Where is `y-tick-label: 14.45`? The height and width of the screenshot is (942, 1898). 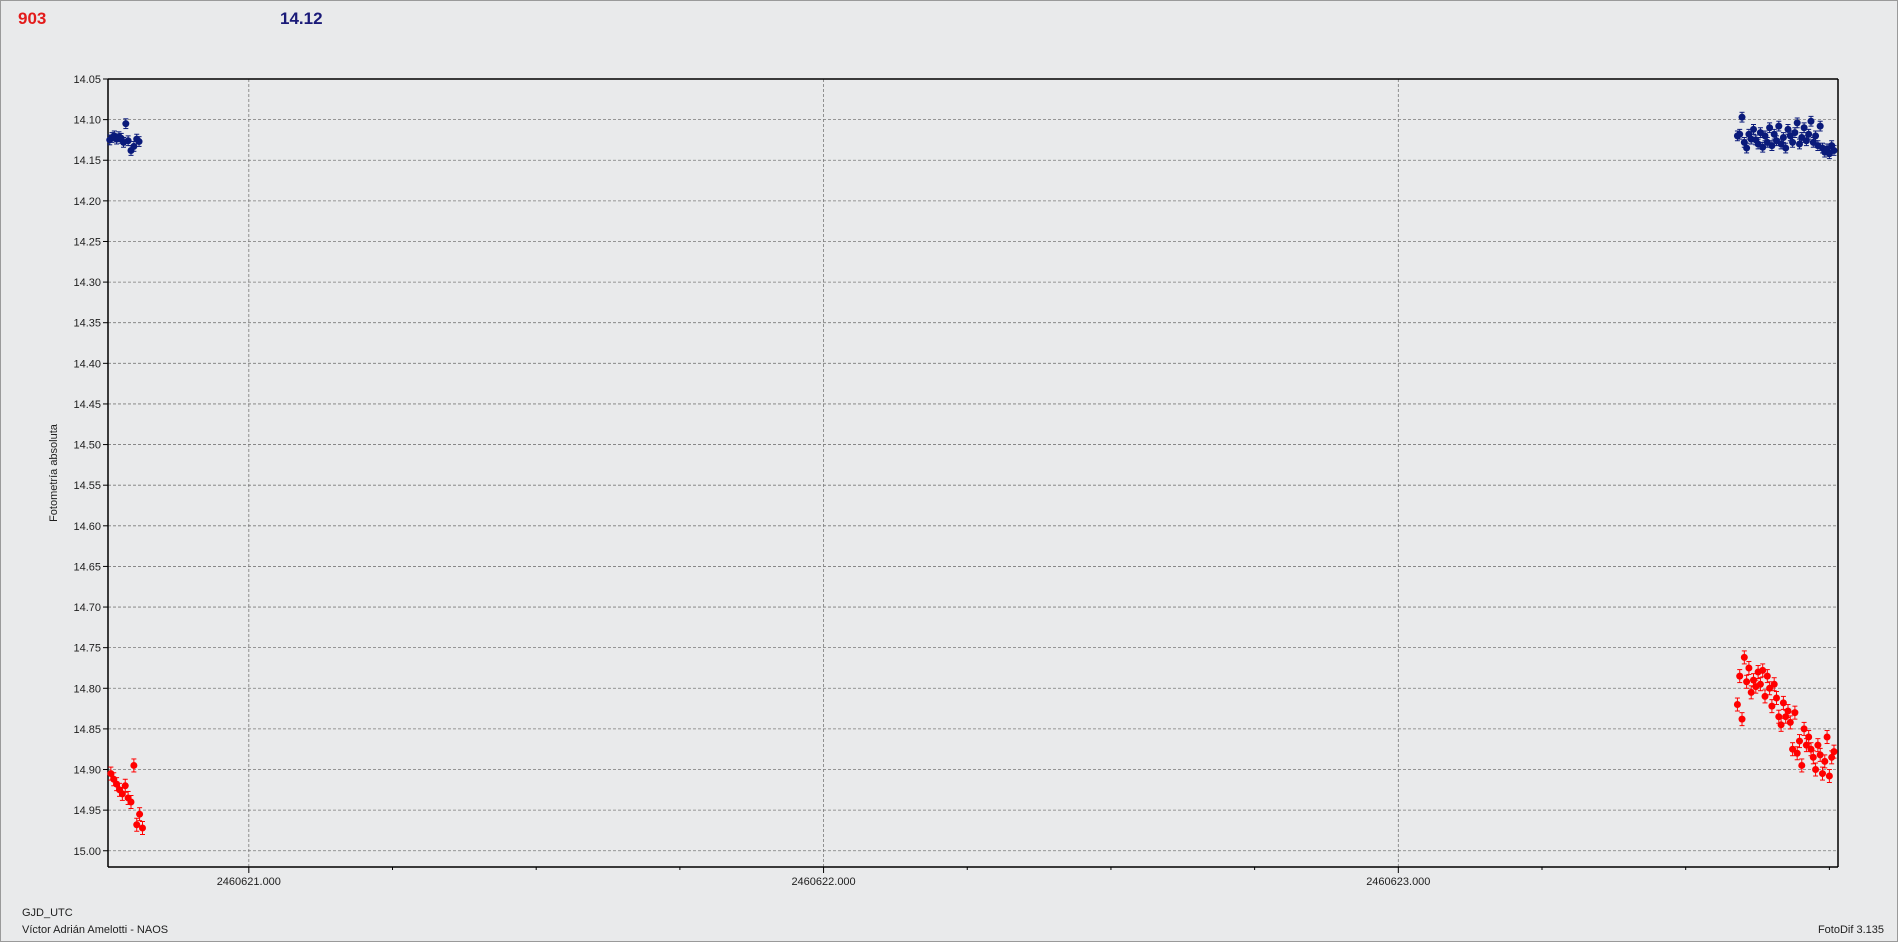
y-tick-label: 14.45 is located at coordinates (87, 405).